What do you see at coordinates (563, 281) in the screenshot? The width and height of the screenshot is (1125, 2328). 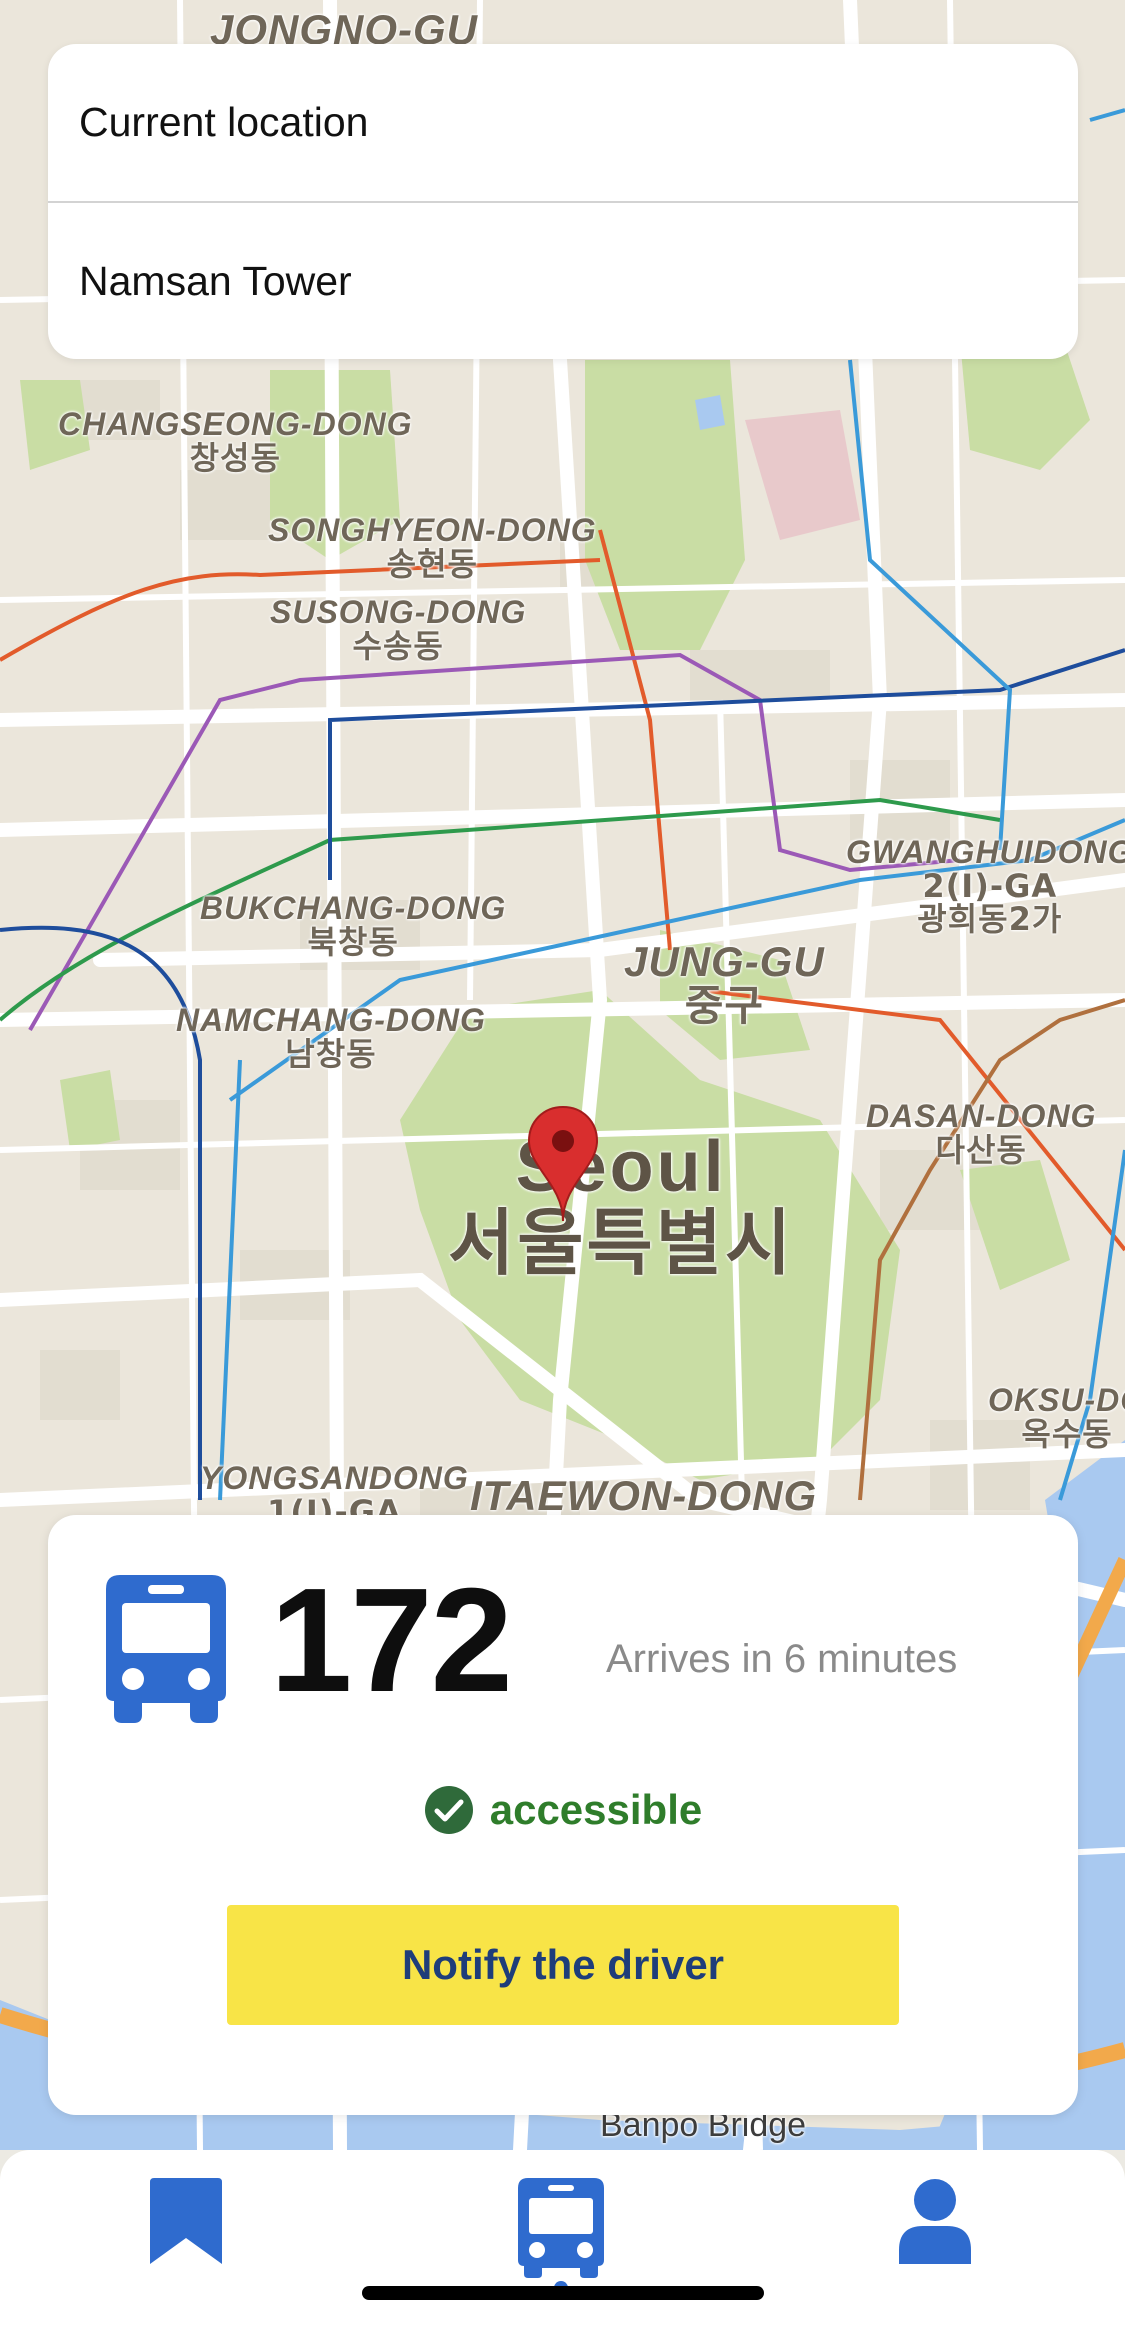 I see `destination-field: Namsan Tower` at bounding box center [563, 281].